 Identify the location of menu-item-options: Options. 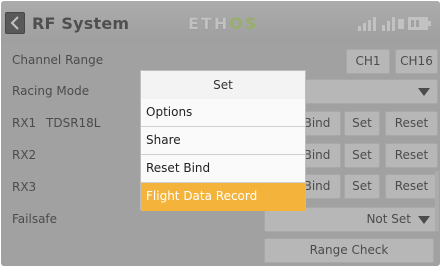
(223, 113).